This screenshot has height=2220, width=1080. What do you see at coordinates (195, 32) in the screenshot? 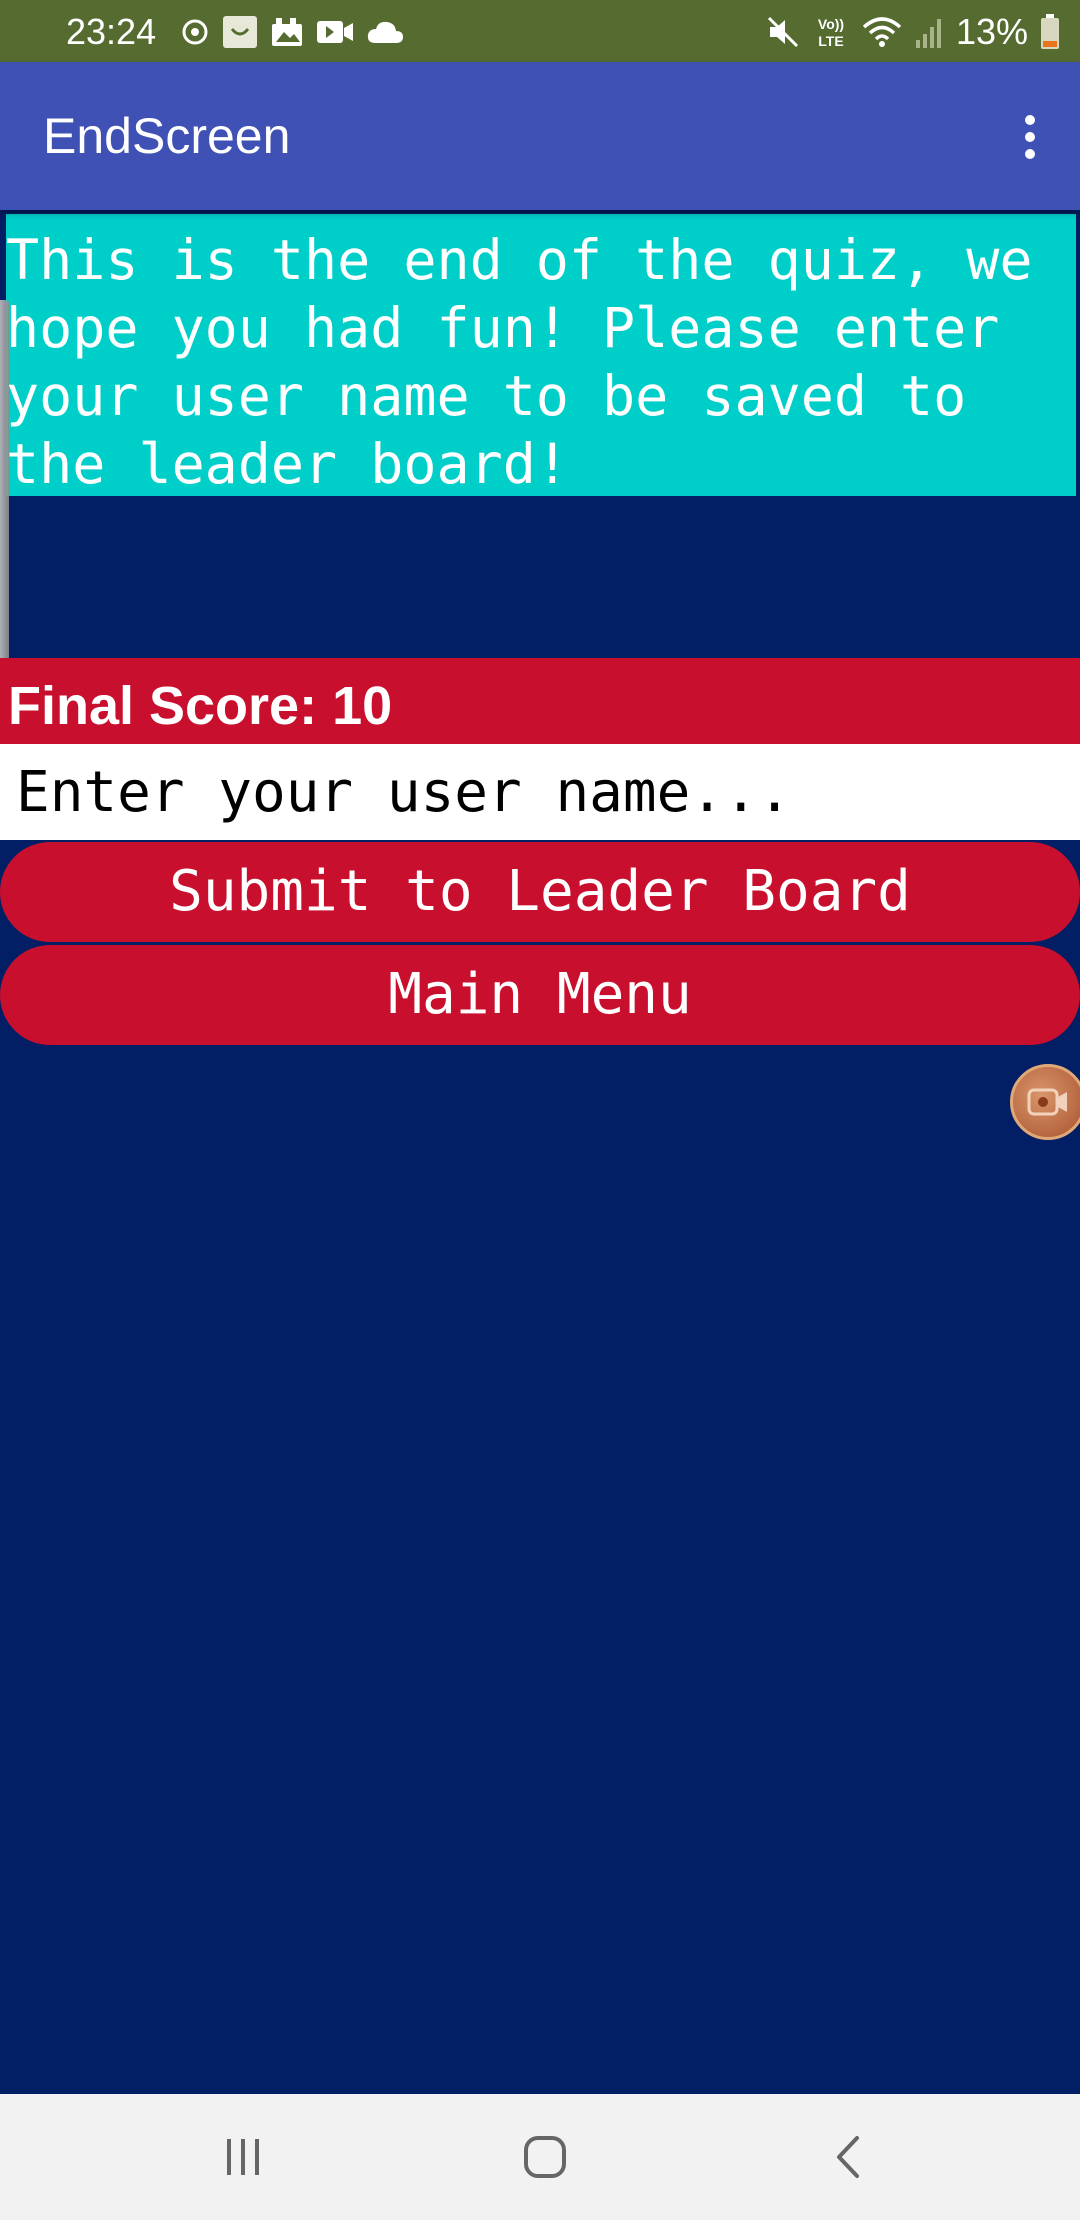
I see `sync-icon` at bounding box center [195, 32].